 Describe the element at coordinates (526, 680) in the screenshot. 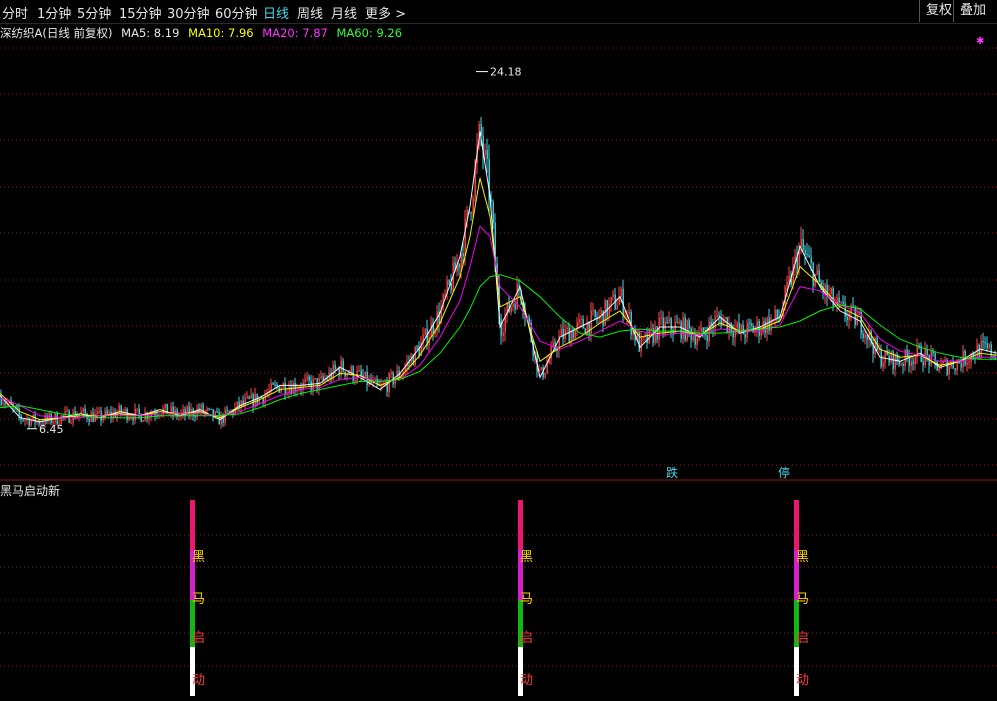

I see `signal-char: 动` at that location.